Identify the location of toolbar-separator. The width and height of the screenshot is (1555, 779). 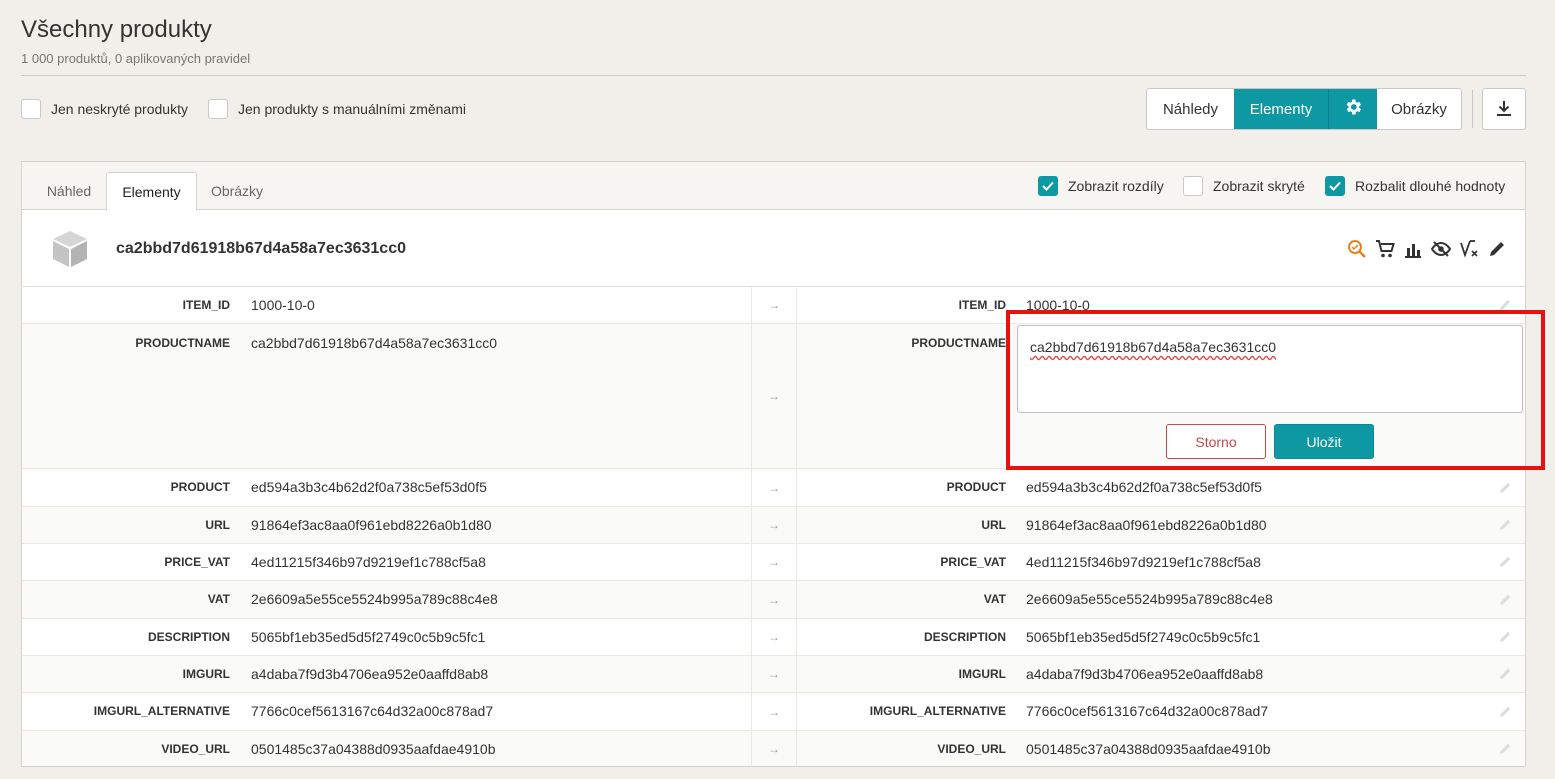
(1472, 109).